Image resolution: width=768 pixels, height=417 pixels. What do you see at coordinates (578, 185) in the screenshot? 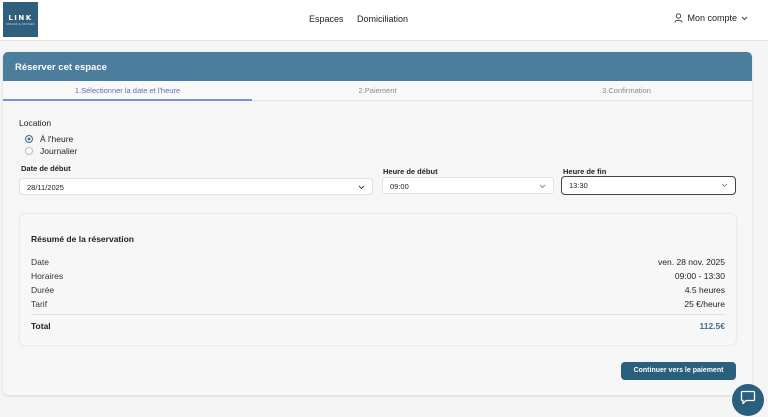
I see `end-time-value: 13:30` at bounding box center [578, 185].